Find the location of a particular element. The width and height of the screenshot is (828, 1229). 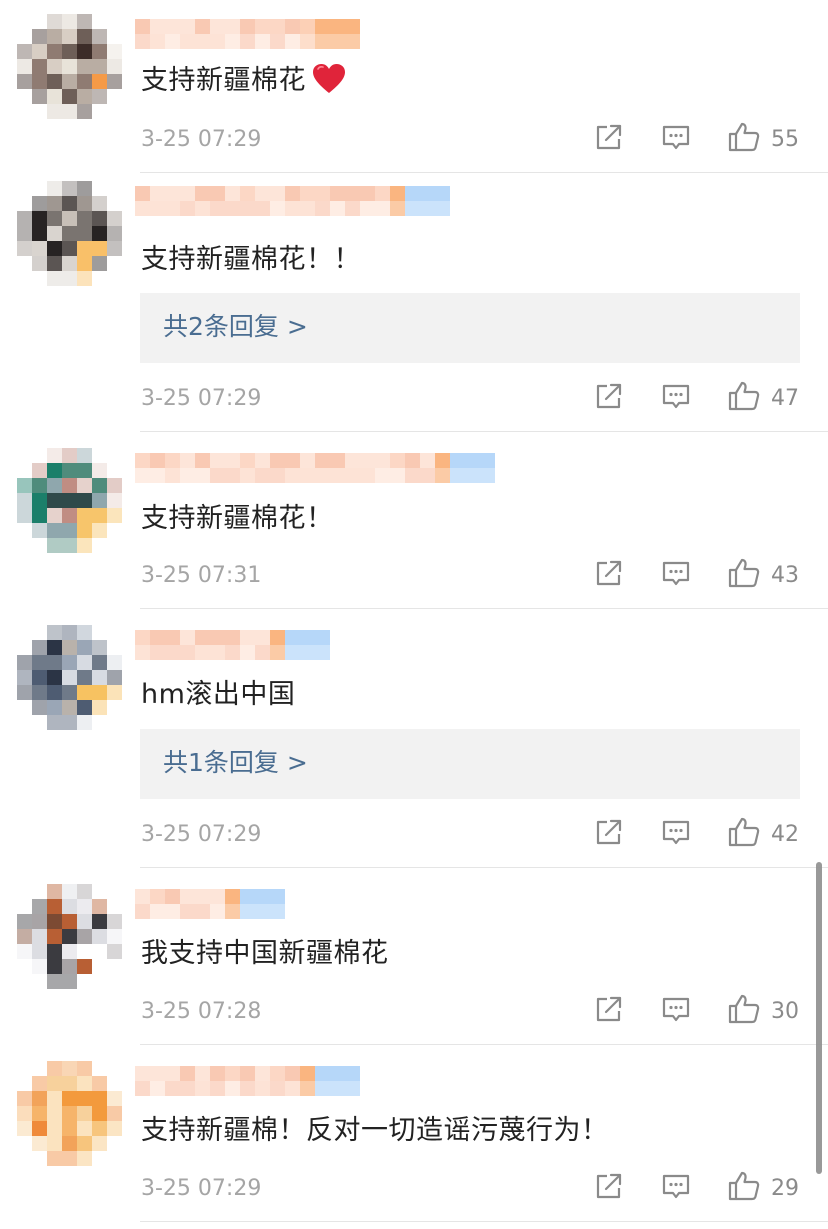

comment-meta: 3-25 07:29 55 is located at coordinates (414, 141).